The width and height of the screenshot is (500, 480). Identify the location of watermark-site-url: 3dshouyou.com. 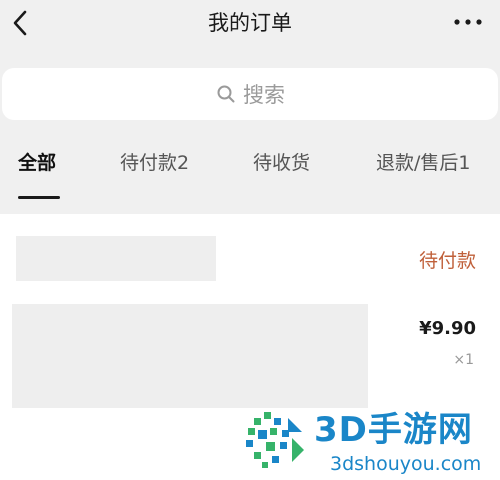
(406, 464).